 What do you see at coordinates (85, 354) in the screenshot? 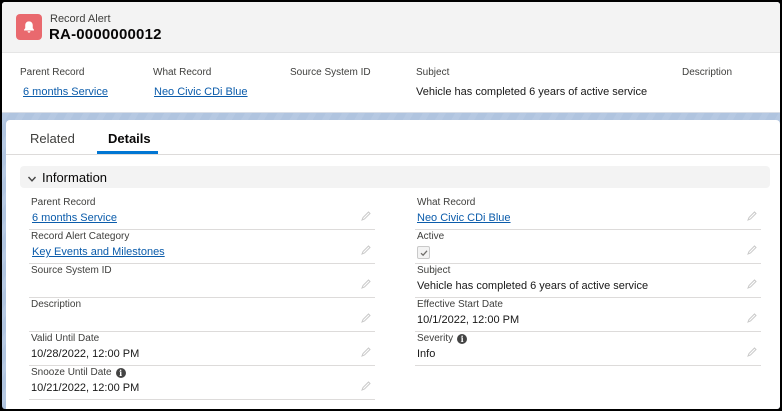
I see `field-value: 10/28/2022, 12:00 PM` at bounding box center [85, 354].